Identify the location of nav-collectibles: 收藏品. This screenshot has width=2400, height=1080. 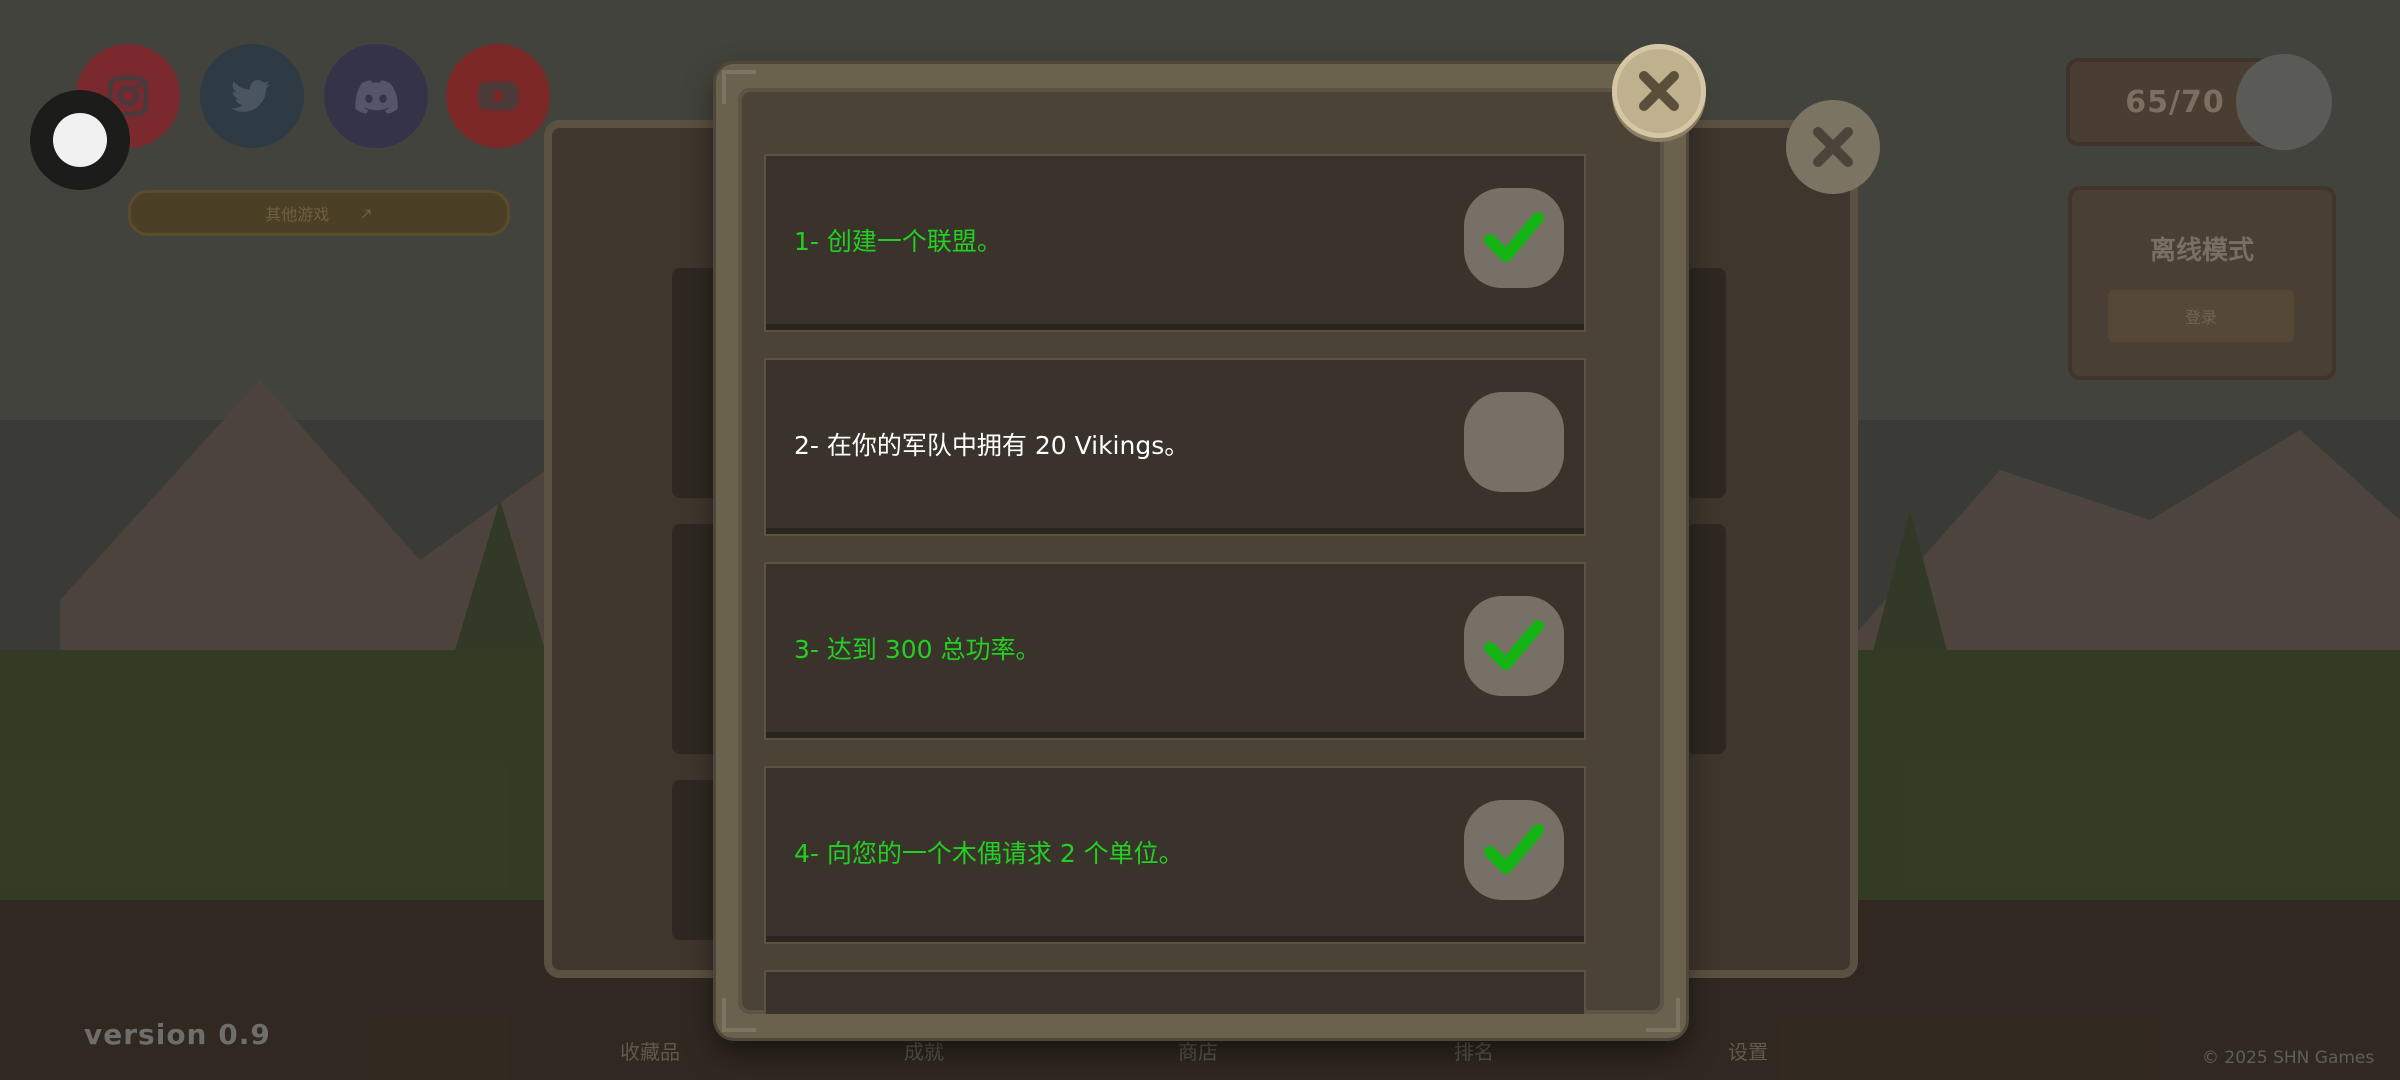
(650, 1050).